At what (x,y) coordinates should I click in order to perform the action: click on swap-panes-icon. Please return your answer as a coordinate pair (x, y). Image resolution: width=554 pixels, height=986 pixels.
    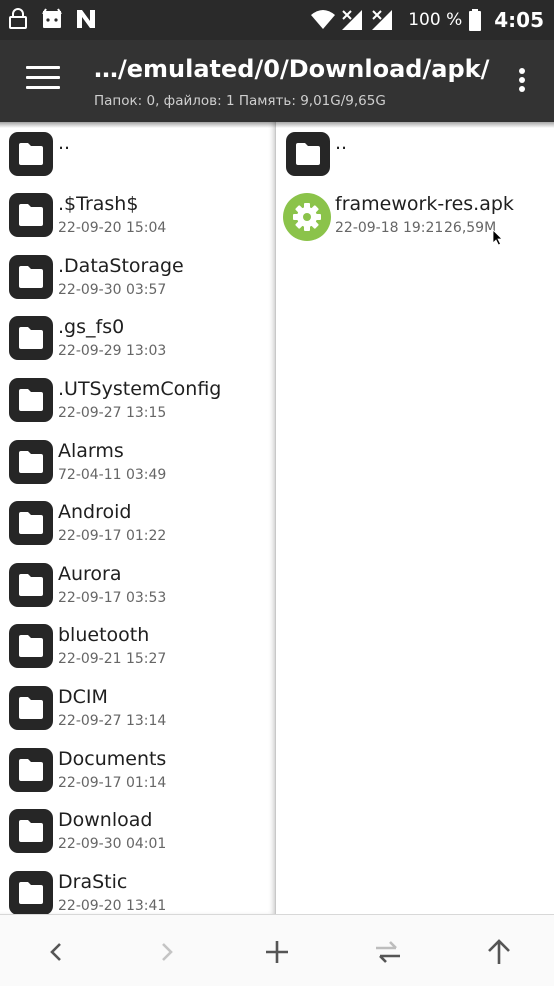
    Looking at the image, I should click on (387, 952).